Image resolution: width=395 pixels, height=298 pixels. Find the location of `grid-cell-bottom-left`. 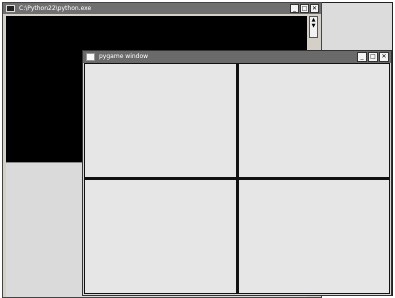

grid-cell-bottom-left is located at coordinates (160, 236).